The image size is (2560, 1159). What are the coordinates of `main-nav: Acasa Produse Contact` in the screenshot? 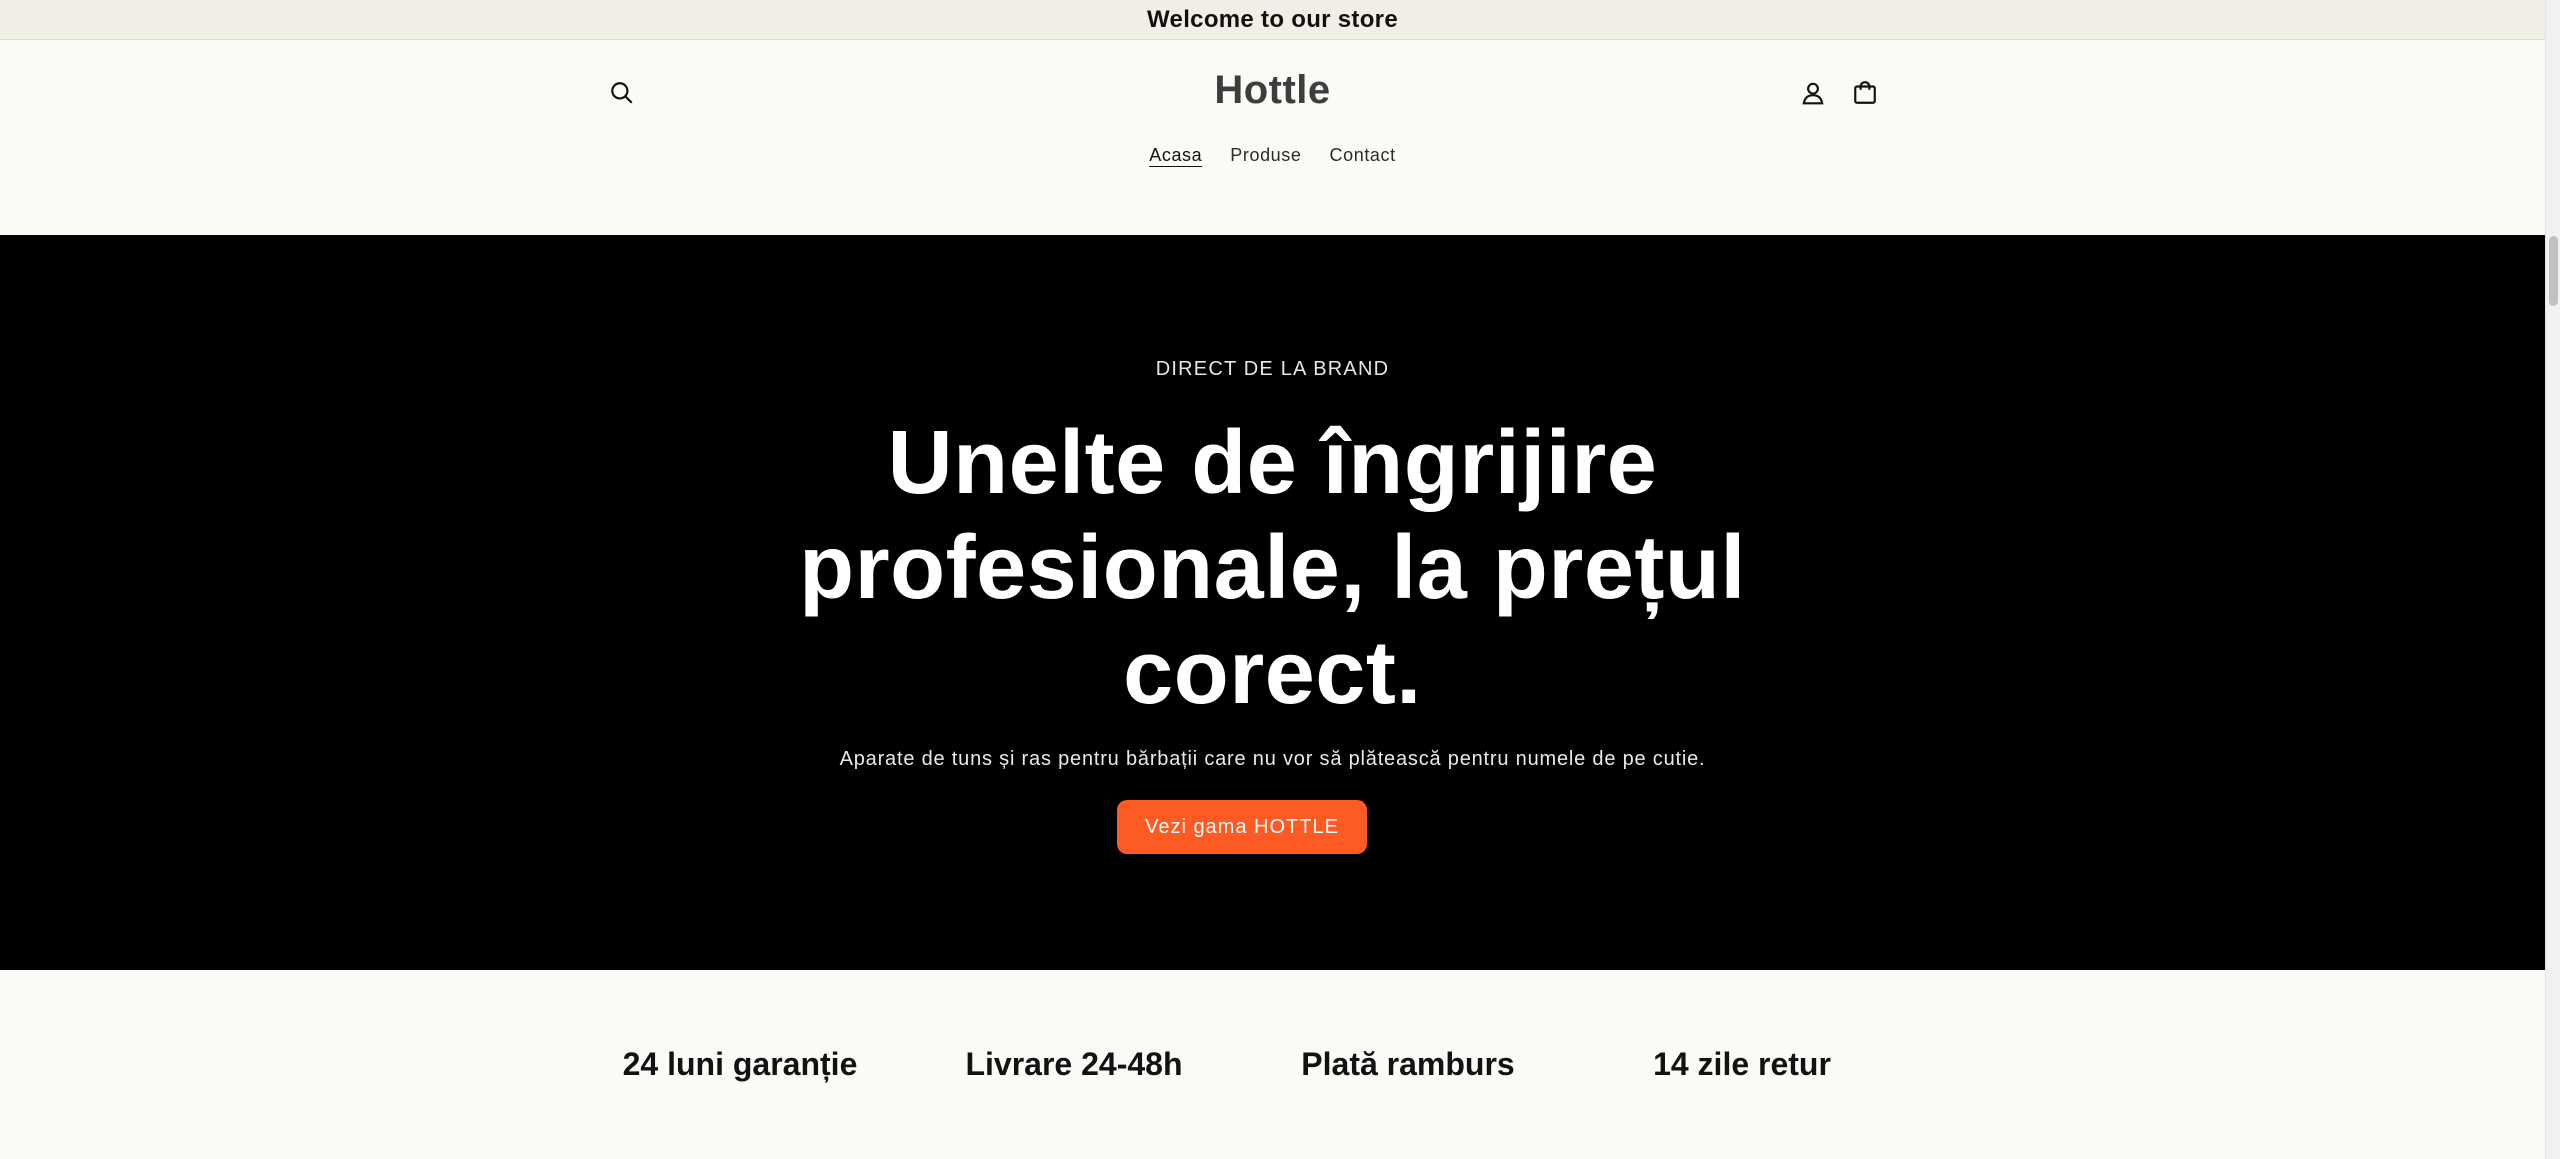 It's located at (1272, 155).